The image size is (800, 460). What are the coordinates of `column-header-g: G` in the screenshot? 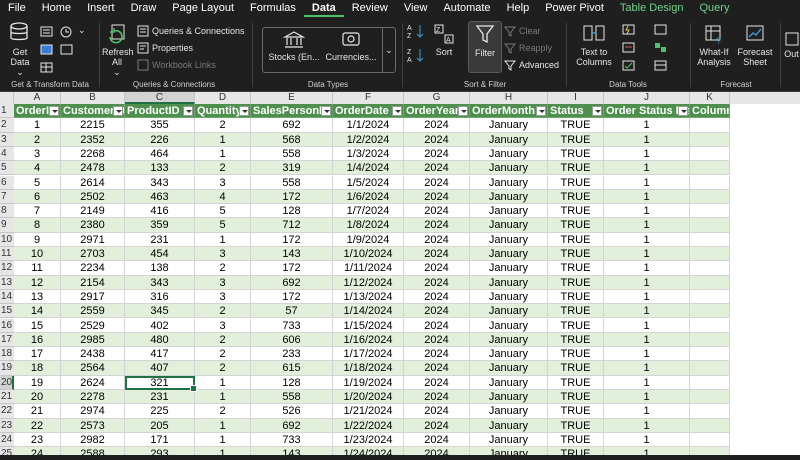 It's located at (437, 98).